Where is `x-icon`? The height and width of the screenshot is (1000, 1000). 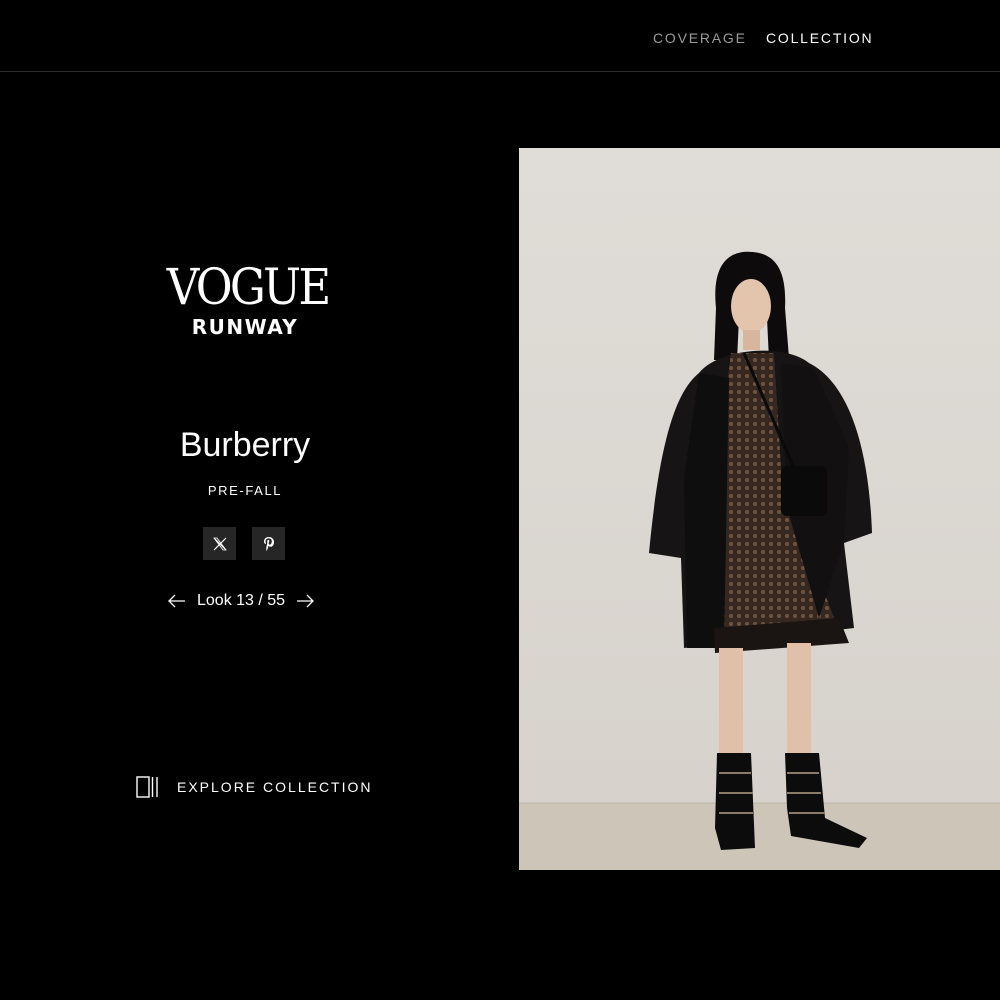
x-icon is located at coordinates (219, 543).